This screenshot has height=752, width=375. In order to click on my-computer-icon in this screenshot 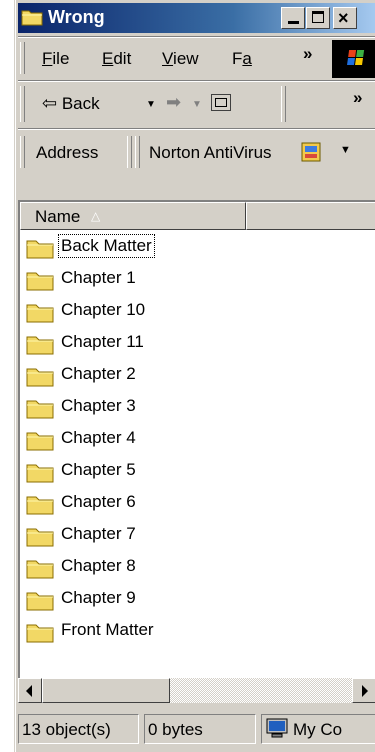, I will do `click(277, 728)`.